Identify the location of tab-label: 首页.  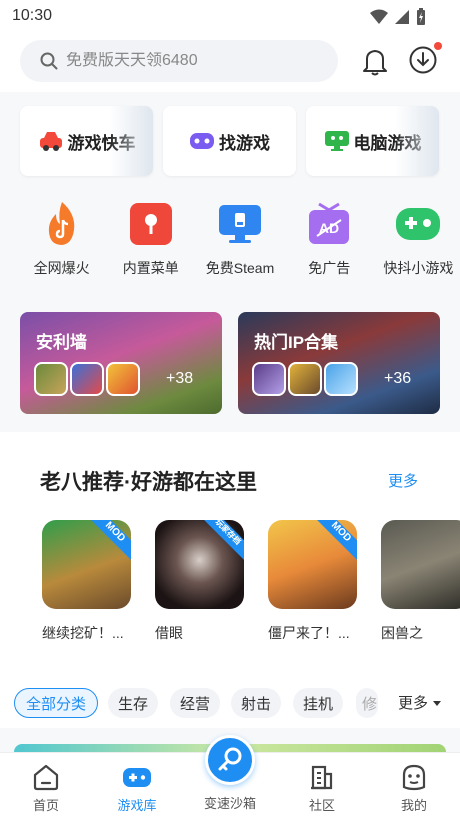
(45, 805).